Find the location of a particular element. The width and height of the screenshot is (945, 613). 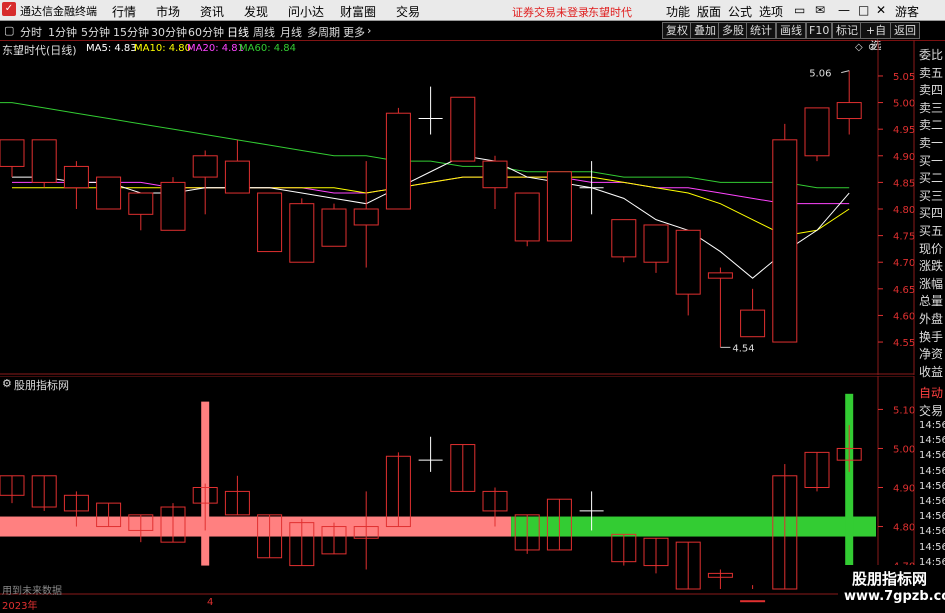

period-1min: 1分钟 is located at coordinates (62, 32).